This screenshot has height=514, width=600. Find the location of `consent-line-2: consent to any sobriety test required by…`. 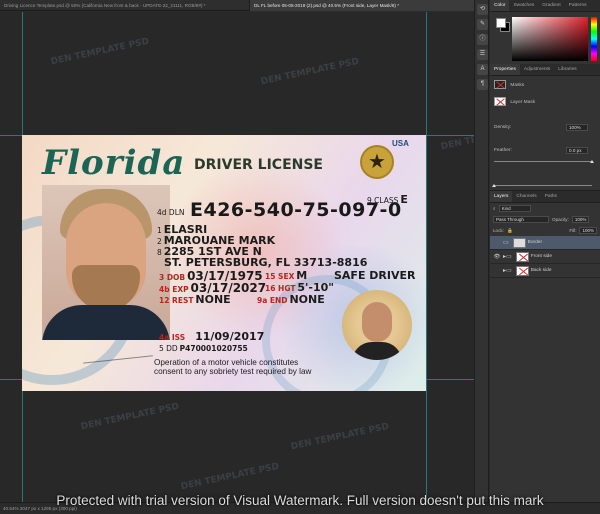

consent-line-2: consent to any sobriety test required by… is located at coordinates (233, 371).